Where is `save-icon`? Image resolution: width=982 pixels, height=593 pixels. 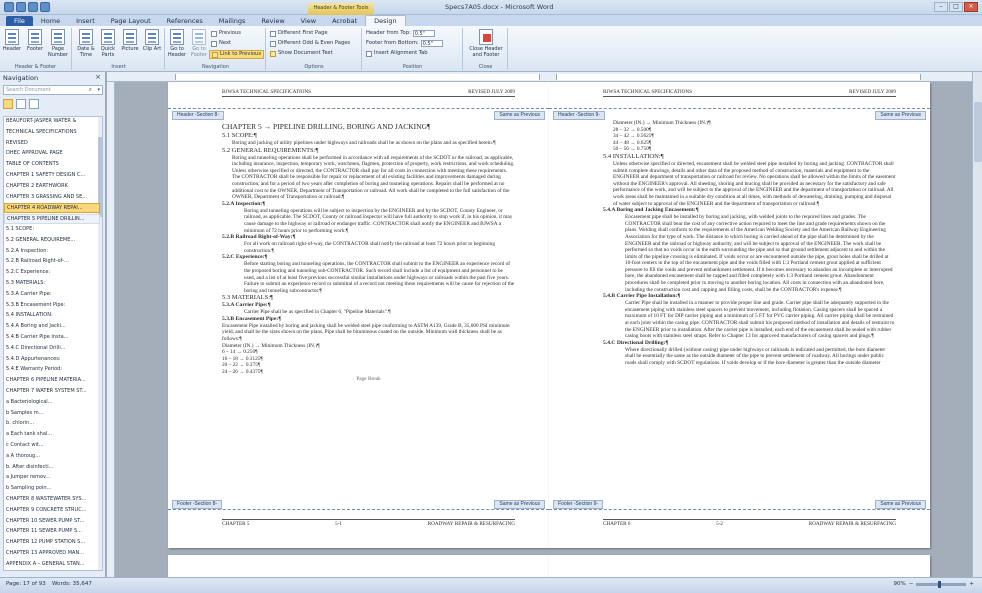 save-icon is located at coordinates (21, 7).